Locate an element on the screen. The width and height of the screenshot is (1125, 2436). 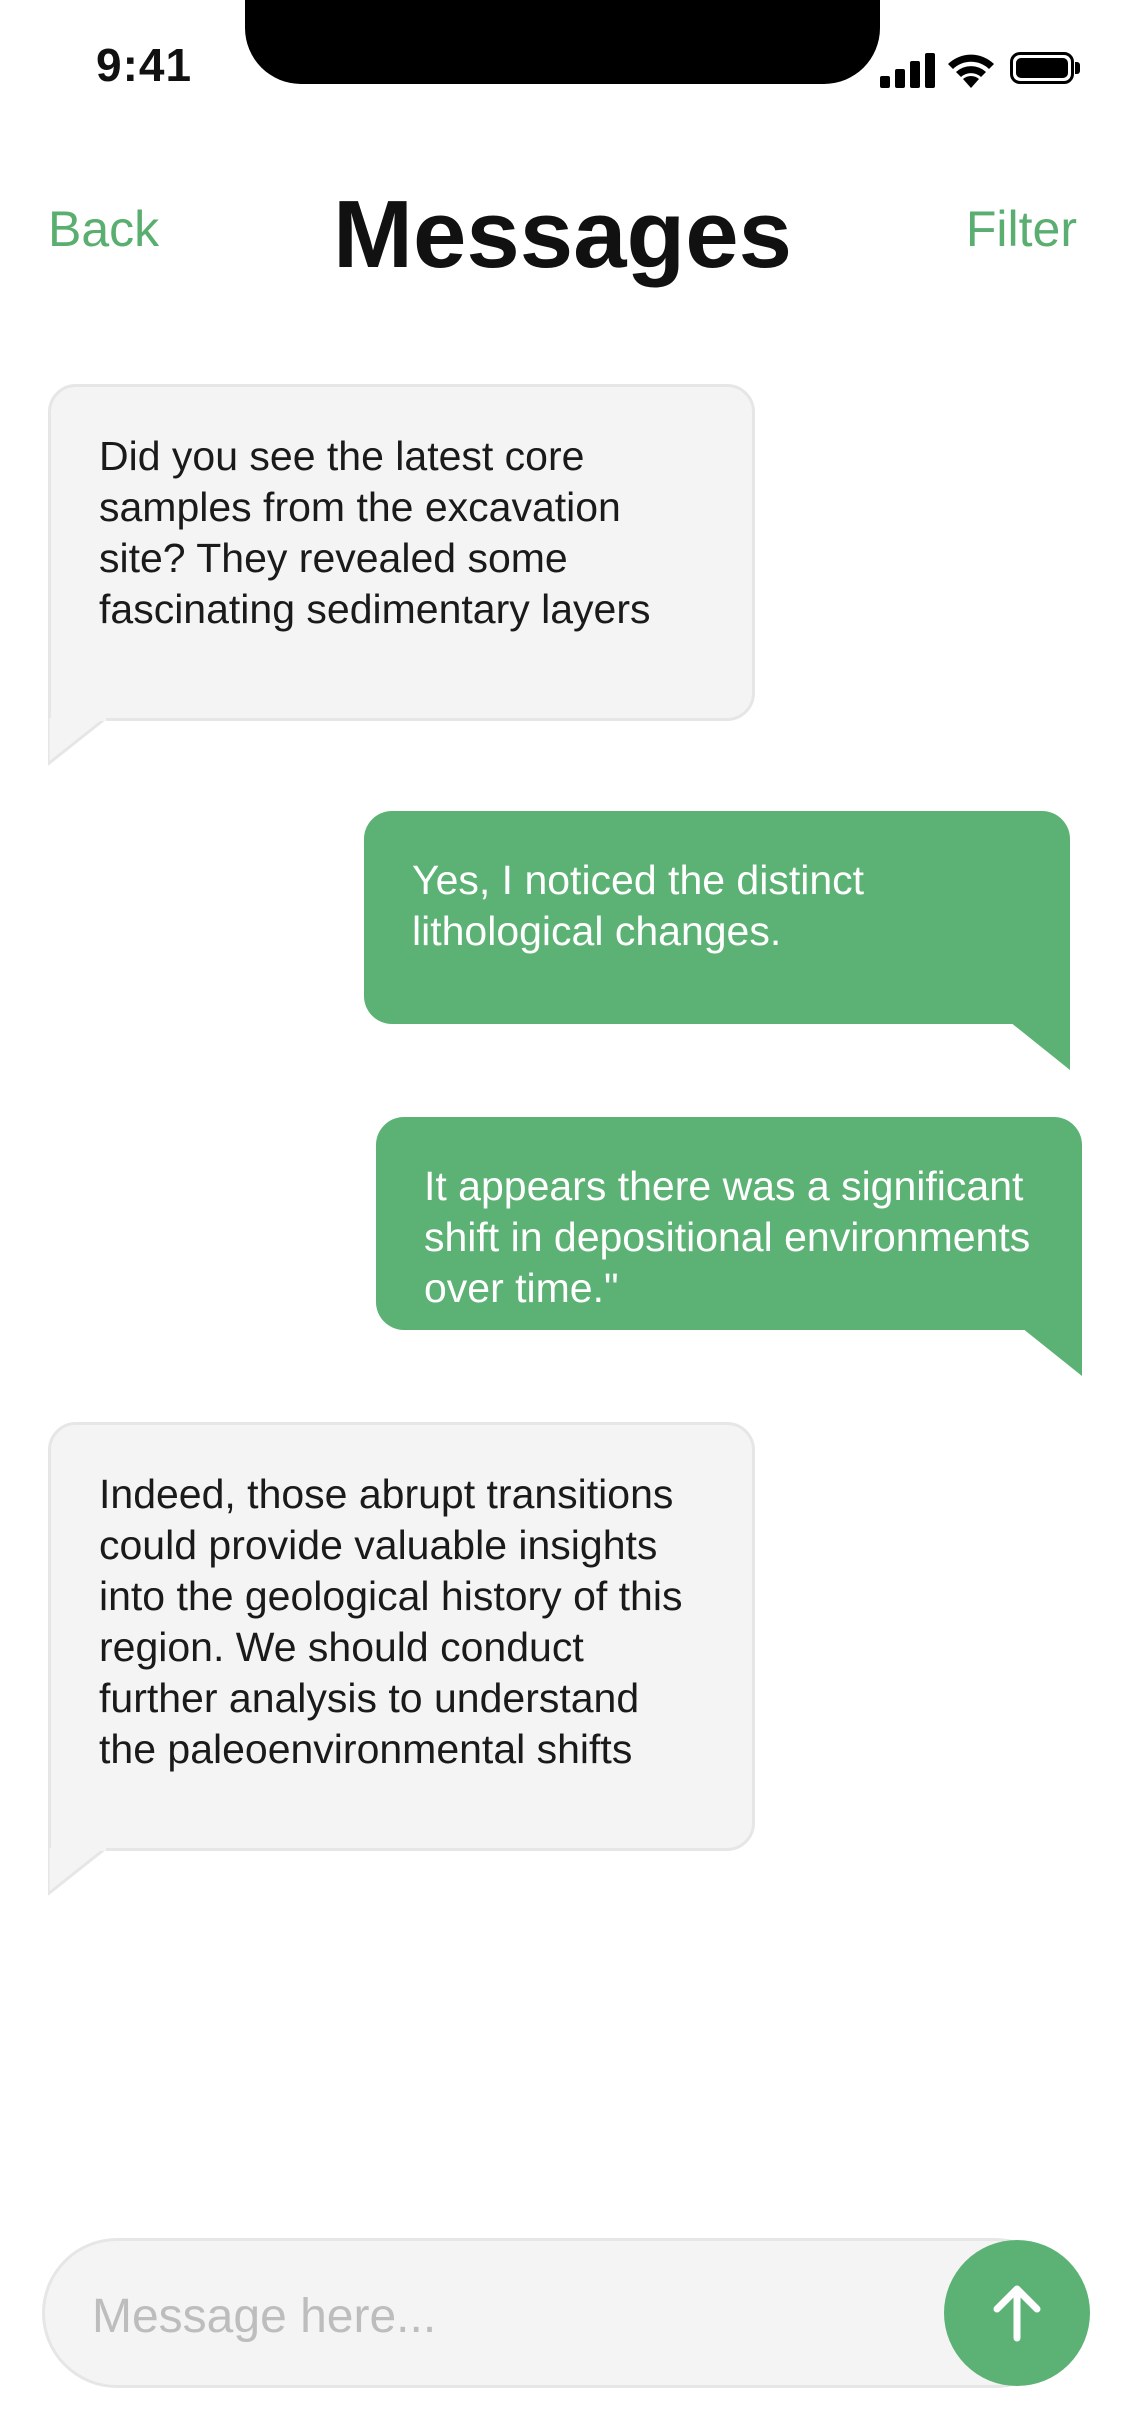
cellular-signal-icon is located at coordinates (908, 70).